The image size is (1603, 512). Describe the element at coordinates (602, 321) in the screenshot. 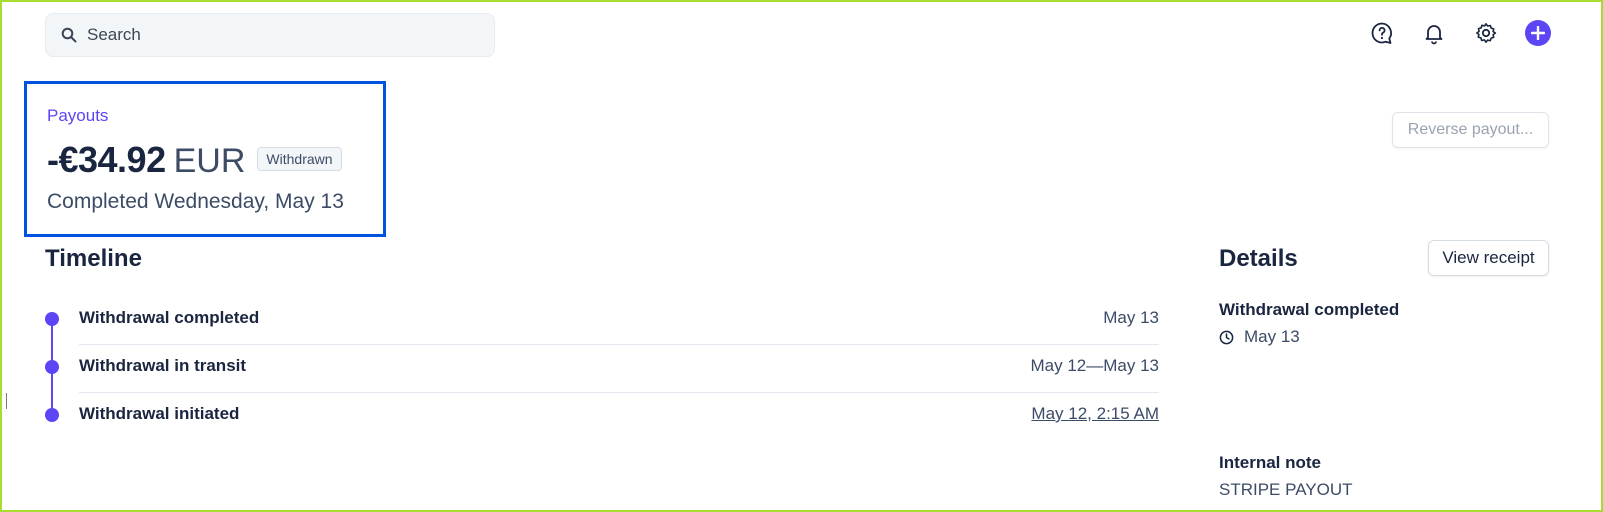

I see `timeline-event: Withdrawal completed May 13` at that location.